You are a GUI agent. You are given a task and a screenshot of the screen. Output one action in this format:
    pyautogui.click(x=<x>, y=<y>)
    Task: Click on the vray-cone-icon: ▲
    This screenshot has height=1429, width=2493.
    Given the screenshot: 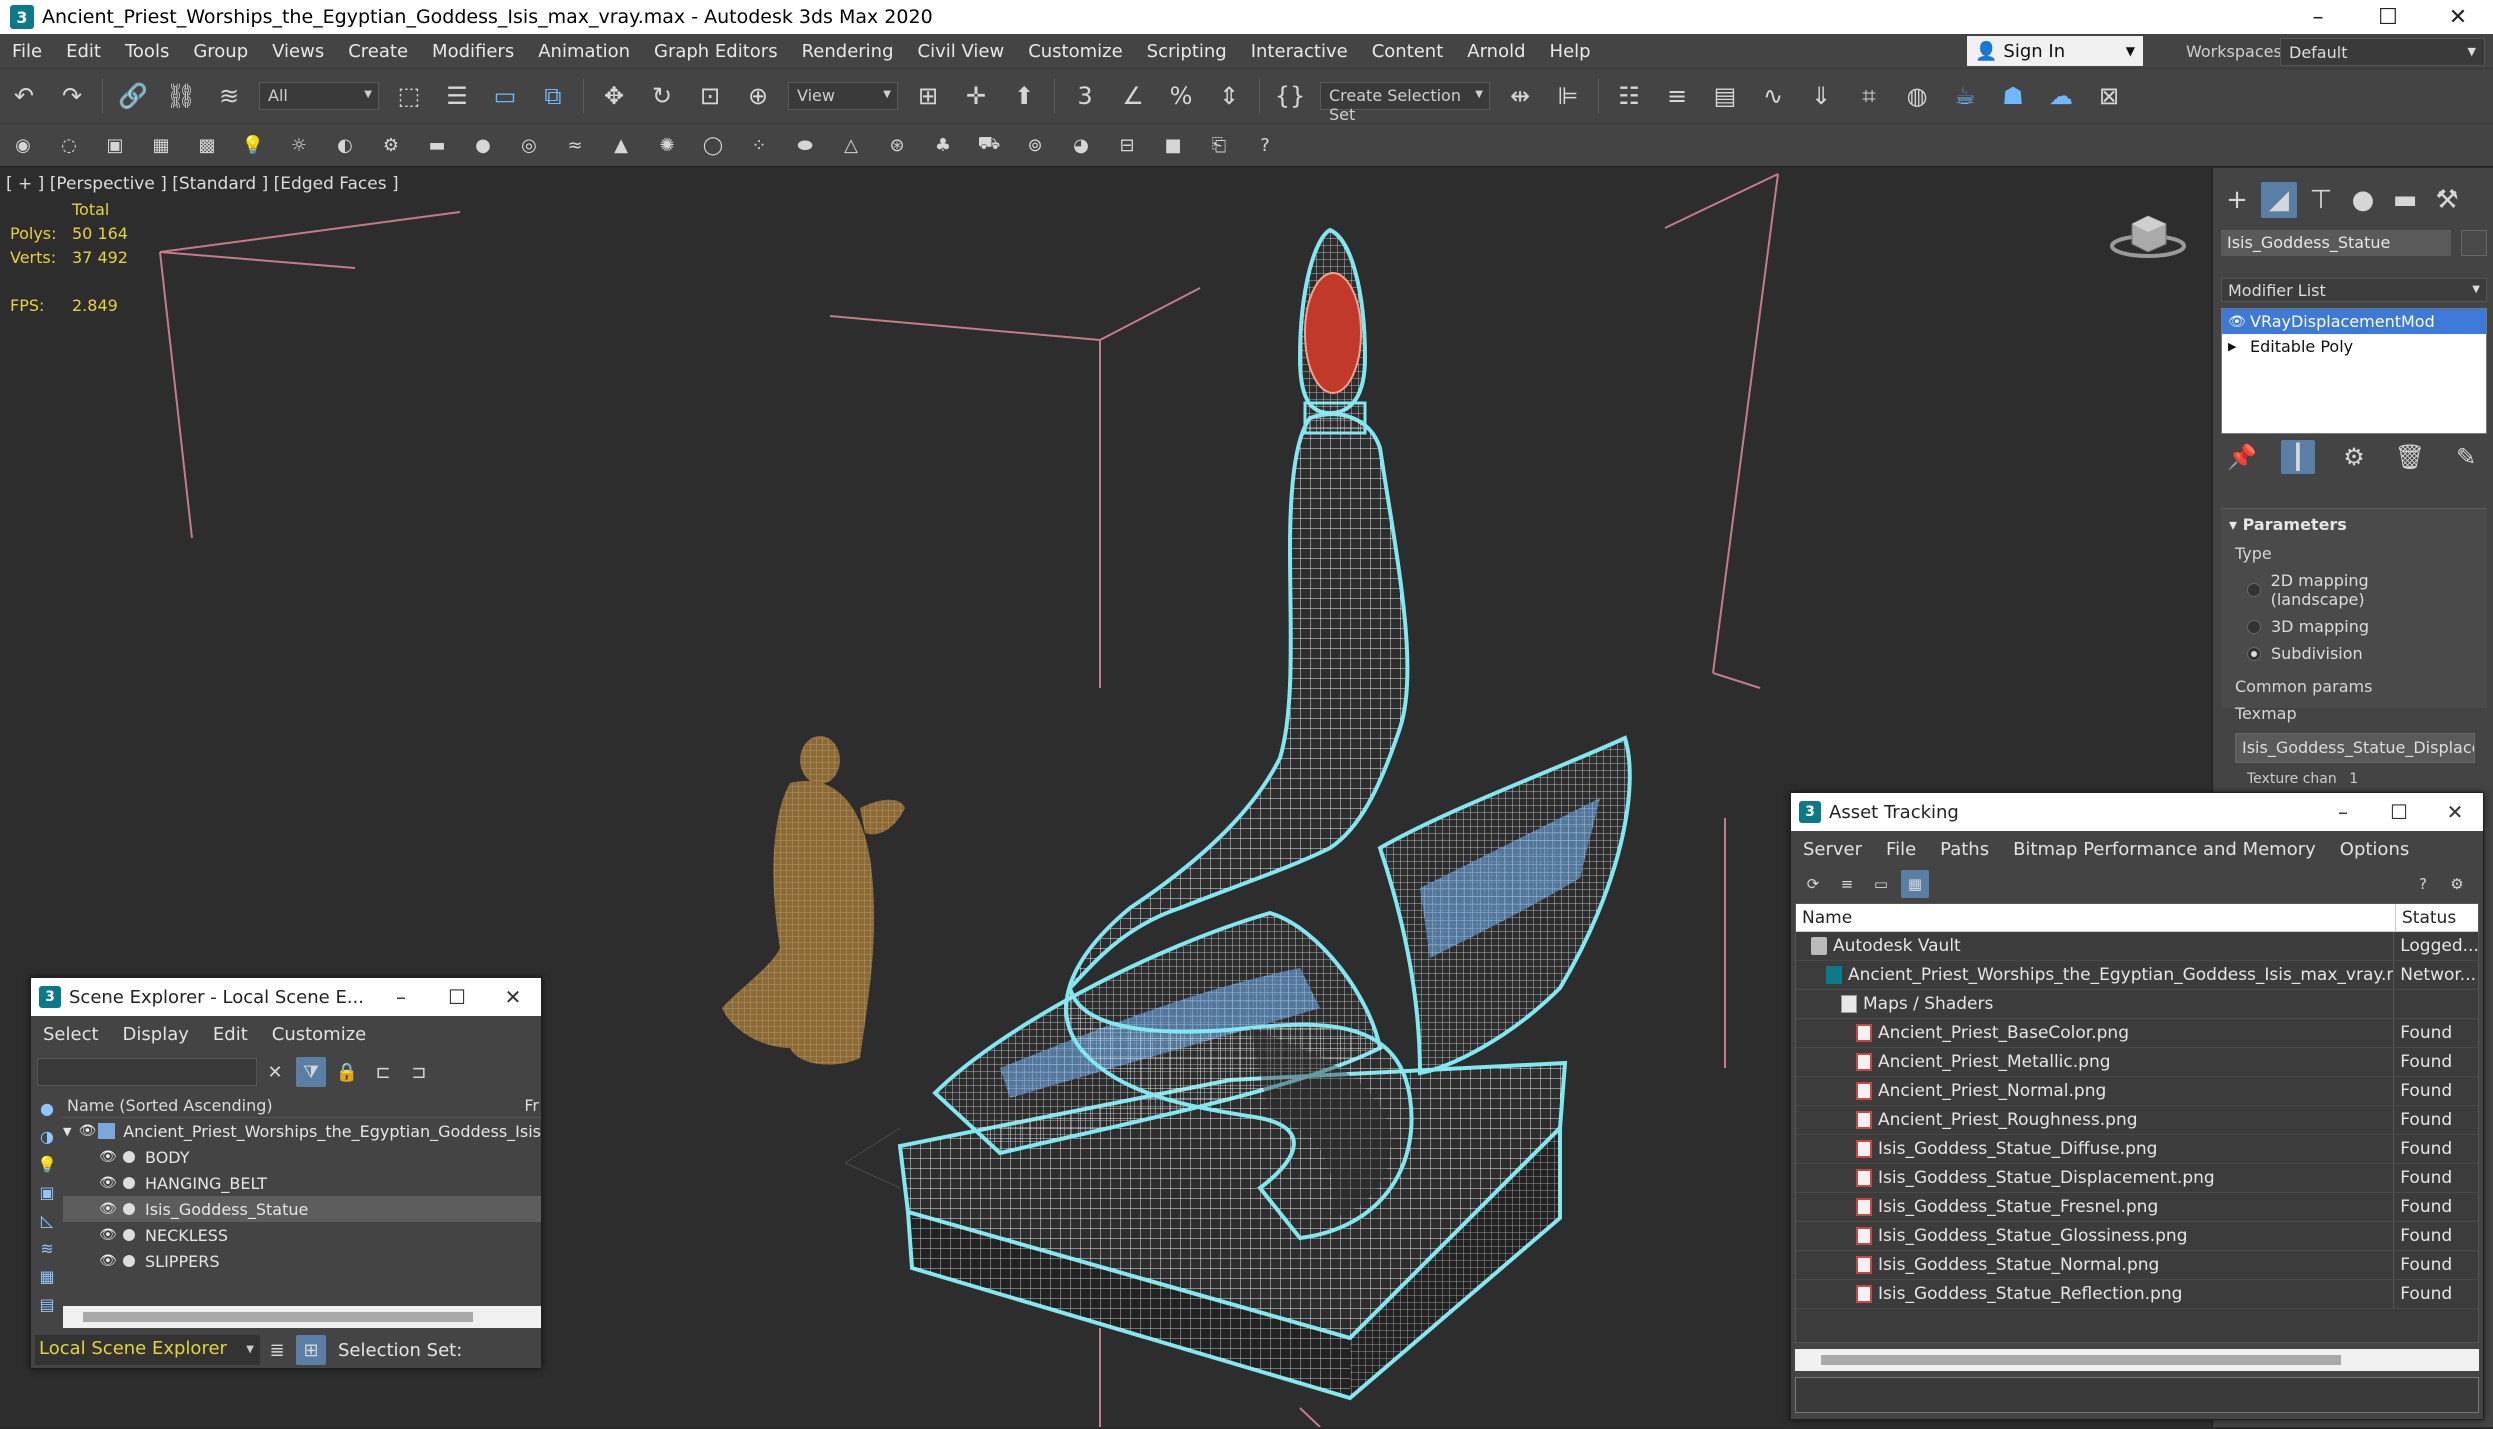 What is the action you would take?
    pyautogui.click(x=621, y=145)
    